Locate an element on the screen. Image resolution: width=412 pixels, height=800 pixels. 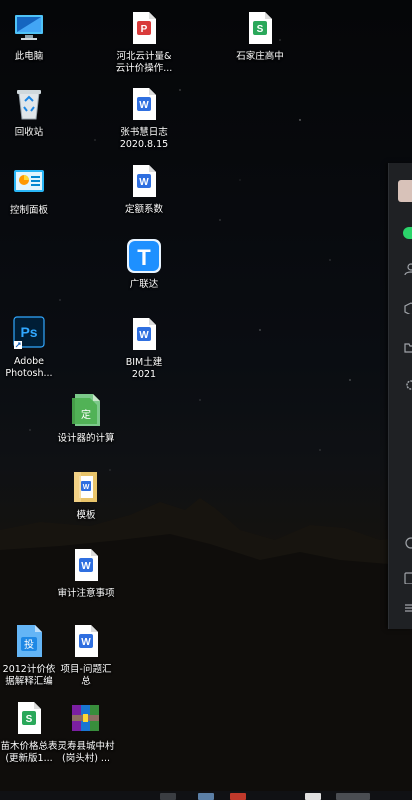
icon-label: 回收站 is located at coordinates (29, 132).